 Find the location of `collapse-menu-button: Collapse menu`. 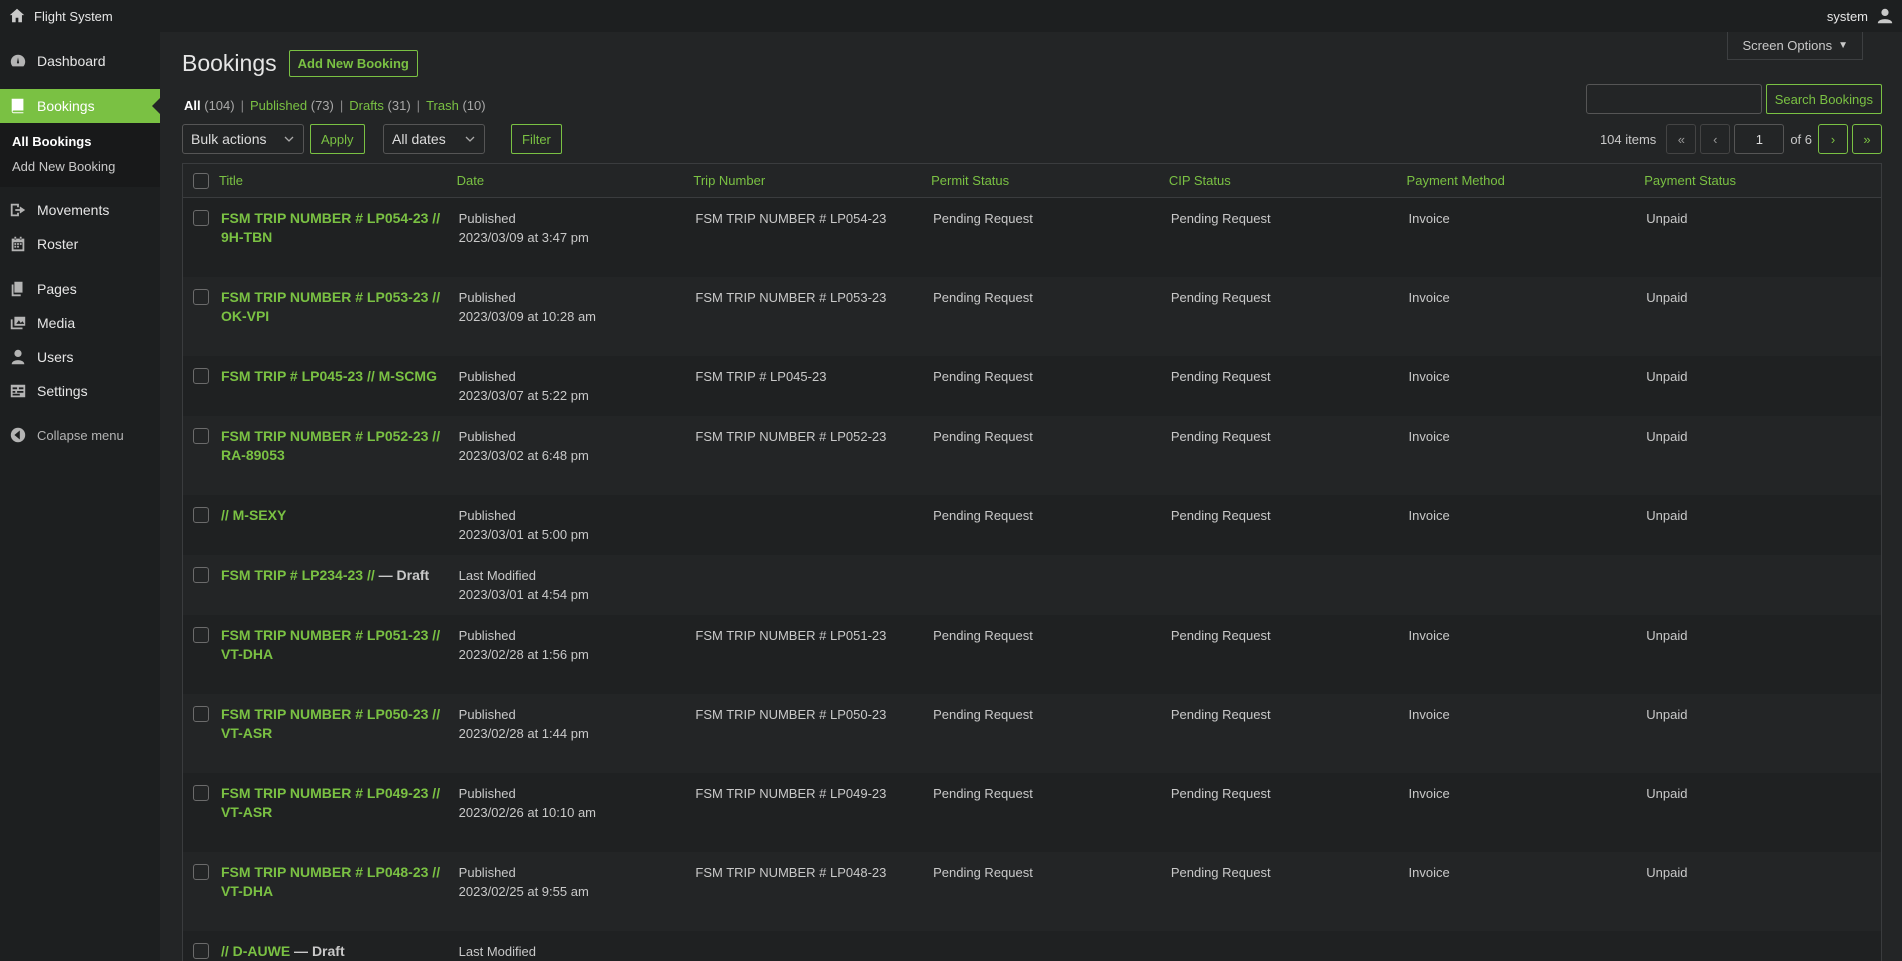

collapse-menu-button: Collapse menu is located at coordinates (80, 435).